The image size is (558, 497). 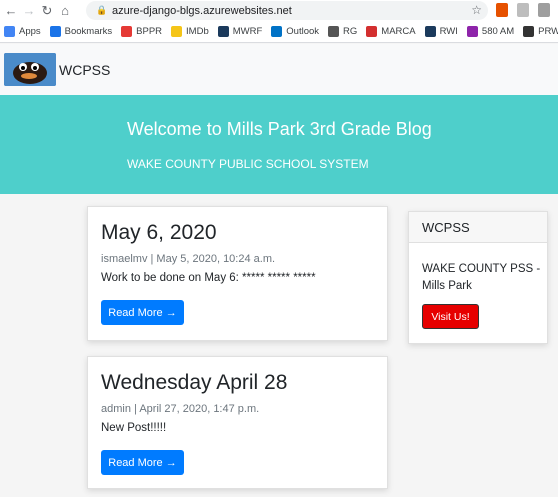 I want to click on site-navbar: WCPSS, so click(x=279, y=69).